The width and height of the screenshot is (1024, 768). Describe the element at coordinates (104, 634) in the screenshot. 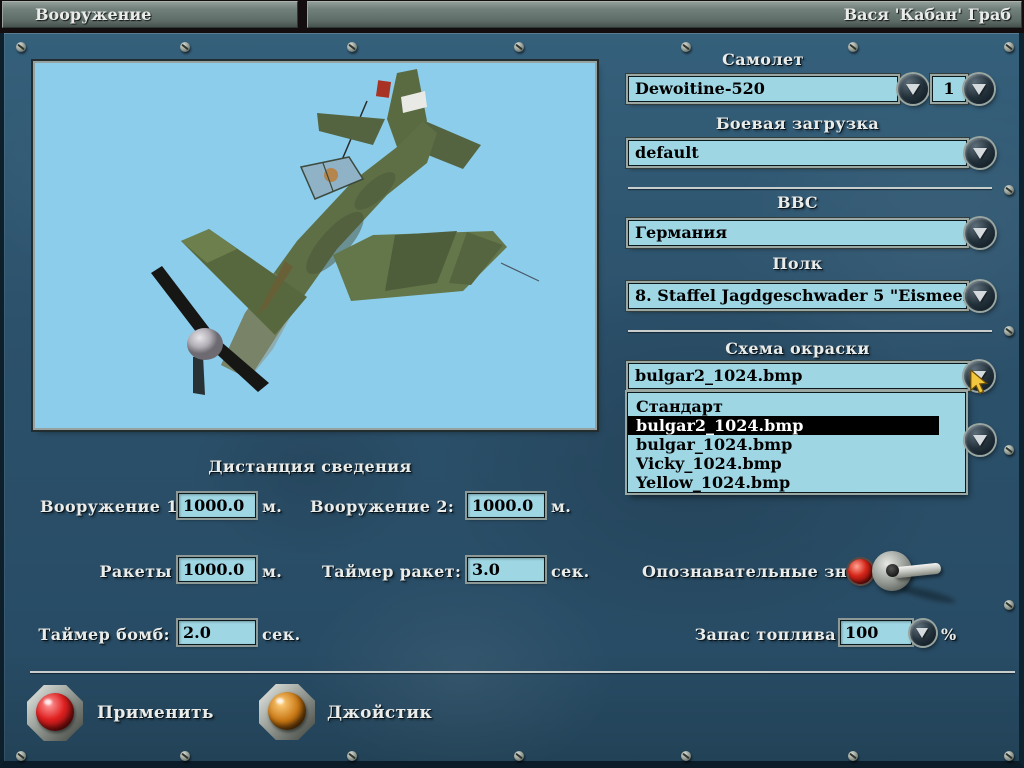

I see `bomb-timer-label: Таймер бомб:` at that location.